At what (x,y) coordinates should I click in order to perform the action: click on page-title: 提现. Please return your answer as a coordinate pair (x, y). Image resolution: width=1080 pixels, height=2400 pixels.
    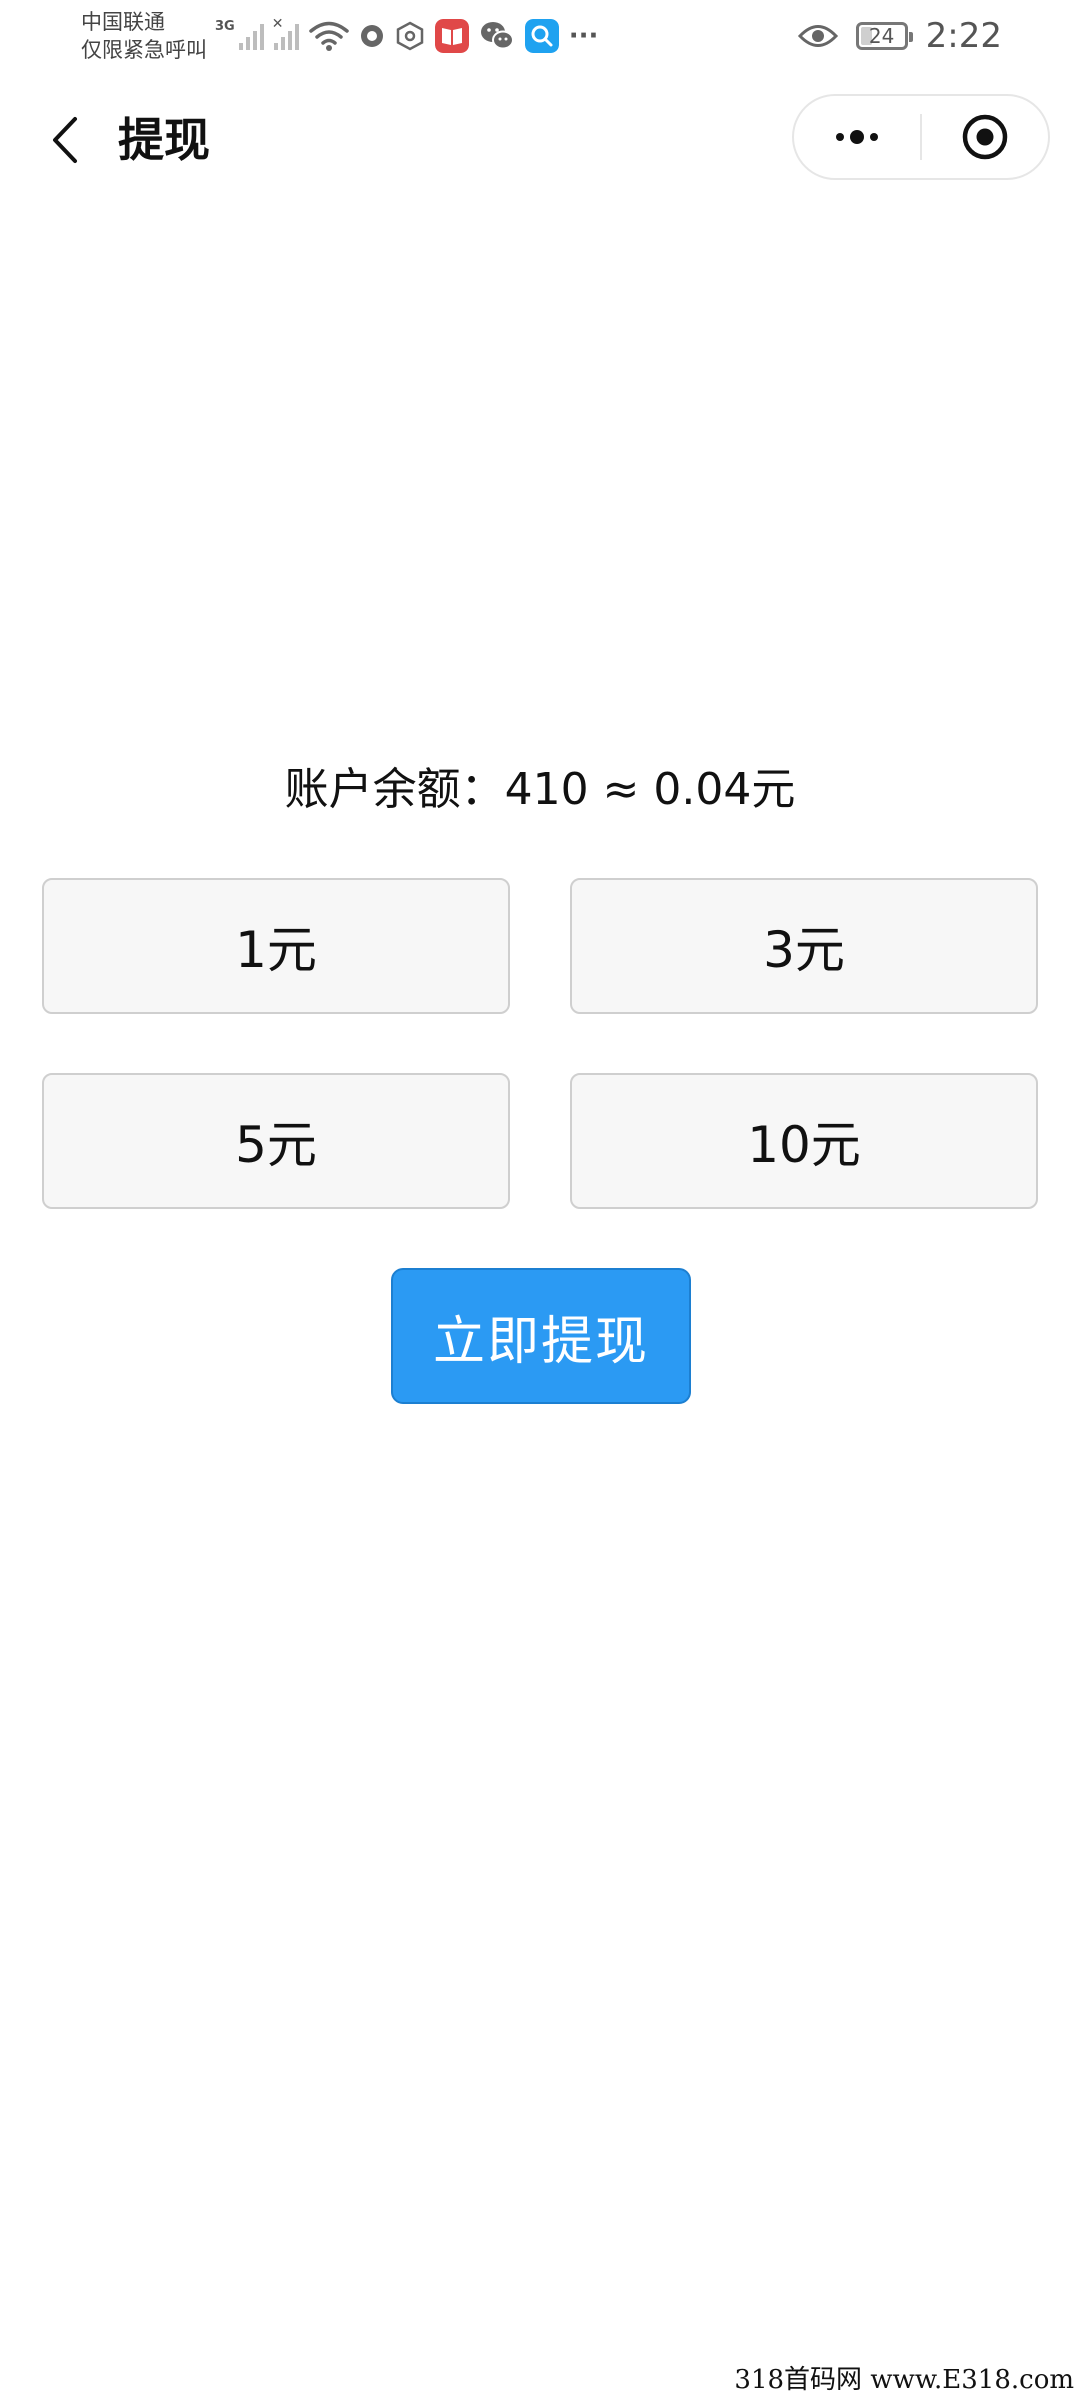
    Looking at the image, I should click on (164, 140).